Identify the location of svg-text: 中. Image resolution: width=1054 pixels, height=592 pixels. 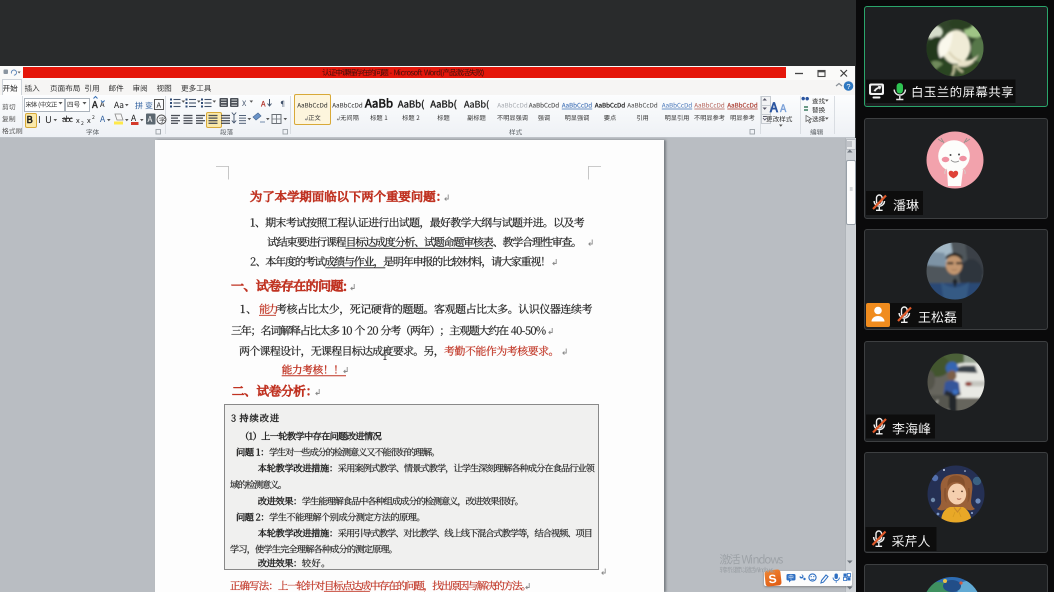
(791, 578).